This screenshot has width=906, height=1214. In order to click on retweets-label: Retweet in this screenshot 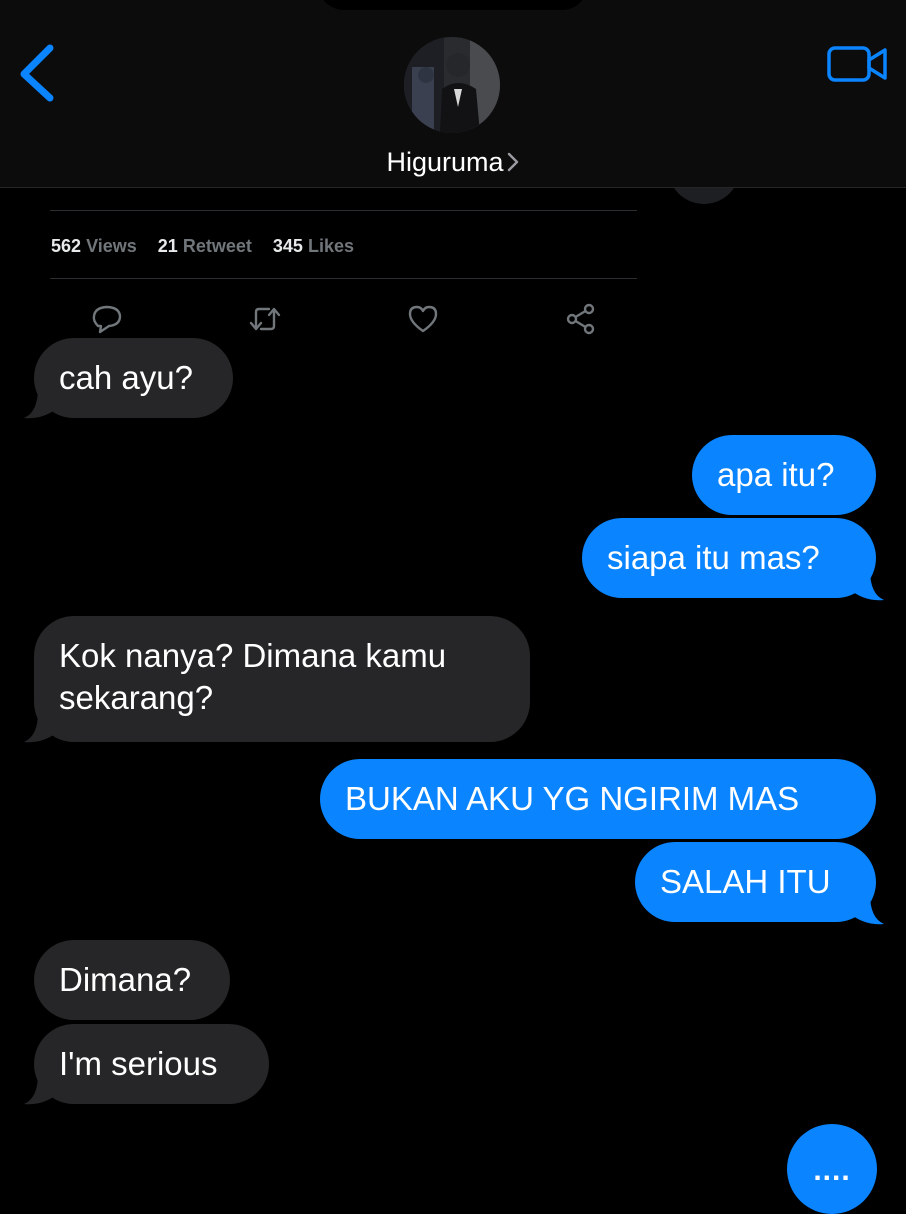, I will do `click(217, 246)`.